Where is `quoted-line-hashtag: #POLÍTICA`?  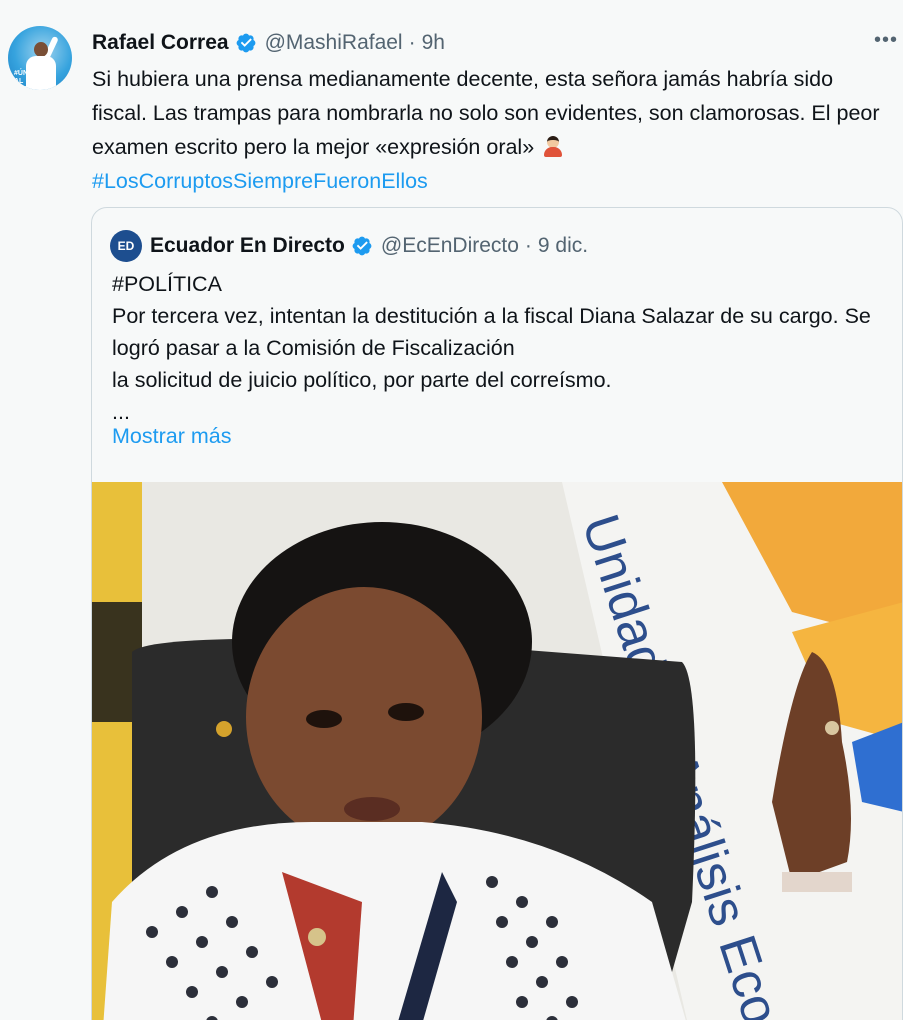 quoted-line-hashtag: #POLÍTICA is located at coordinates (167, 284).